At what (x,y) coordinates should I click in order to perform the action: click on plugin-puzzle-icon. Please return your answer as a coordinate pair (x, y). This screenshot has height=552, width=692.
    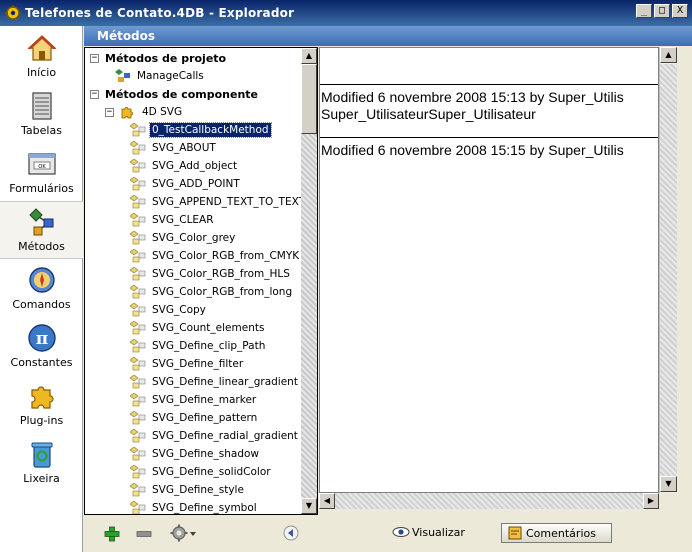
    Looking at the image, I should click on (127, 113).